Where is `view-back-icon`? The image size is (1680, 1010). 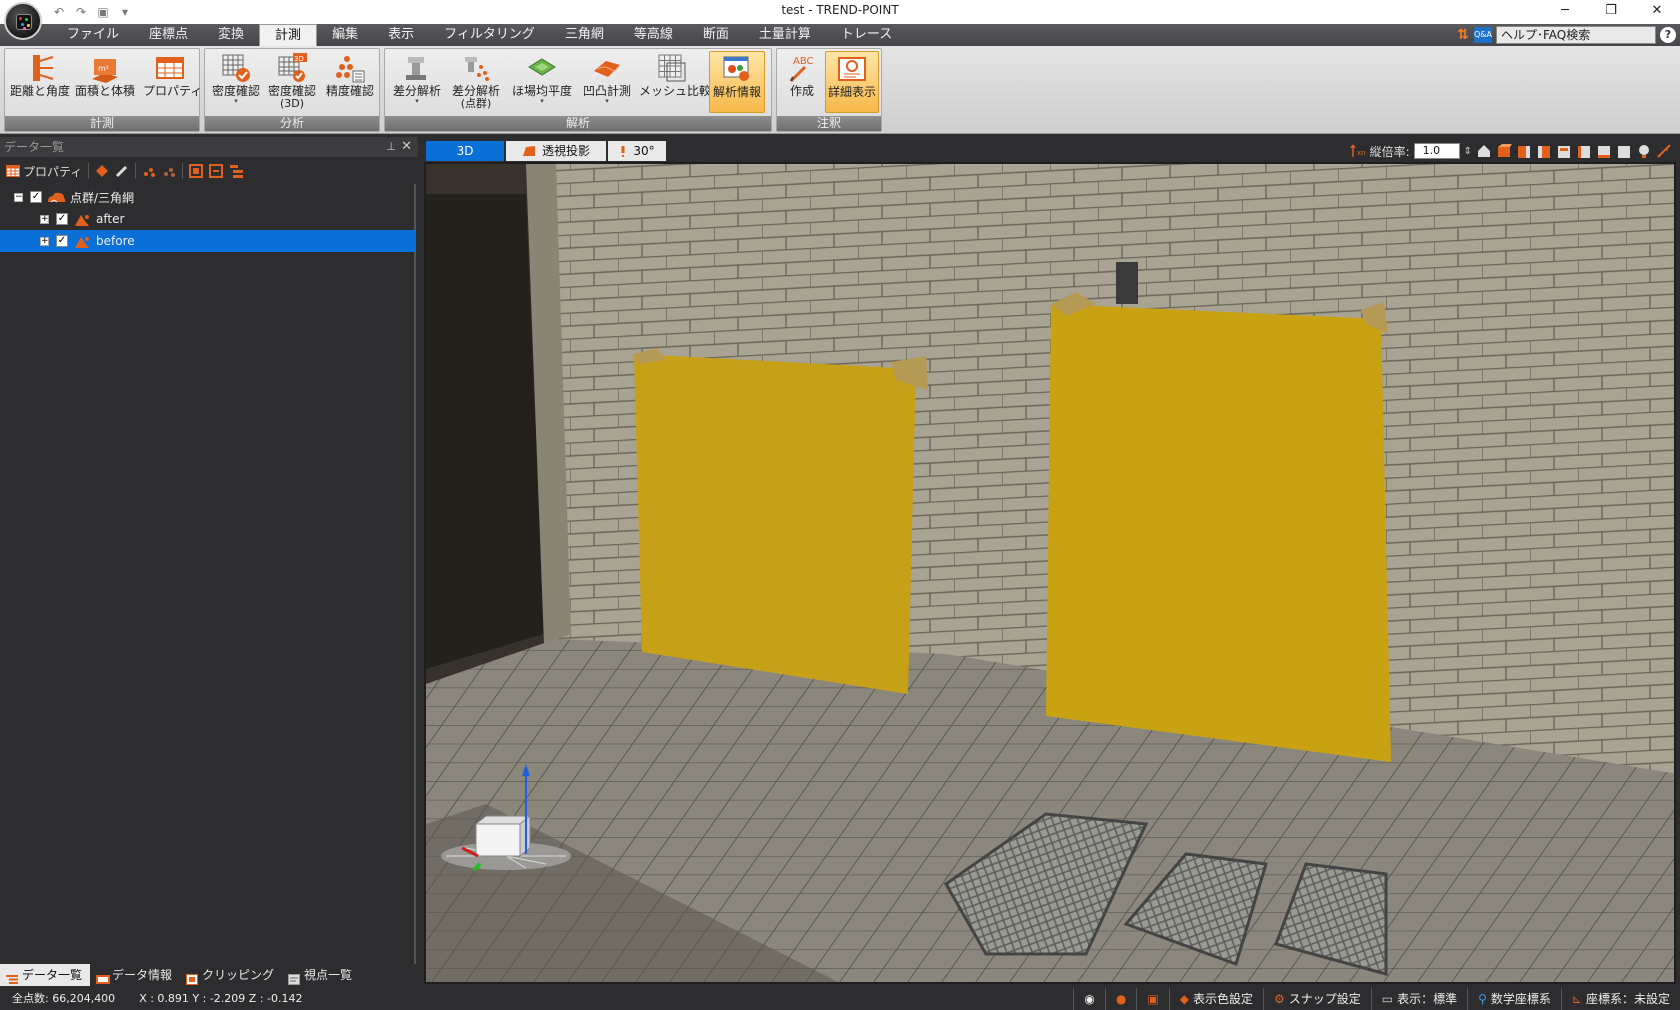 view-back-icon is located at coordinates (1564, 151).